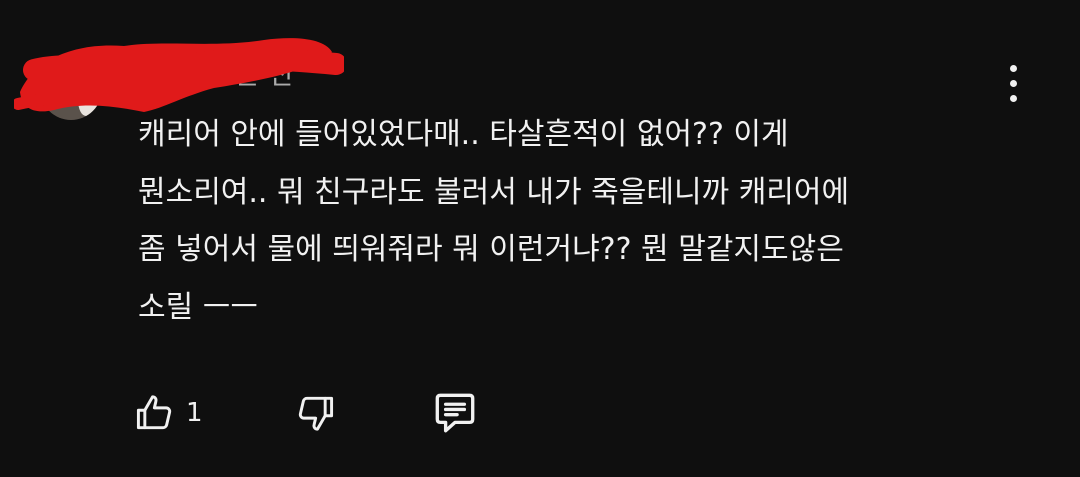 Image resolution: width=1080 pixels, height=477 pixels. I want to click on comment-line: 소릴 ㅡㅡ, so click(198, 307).